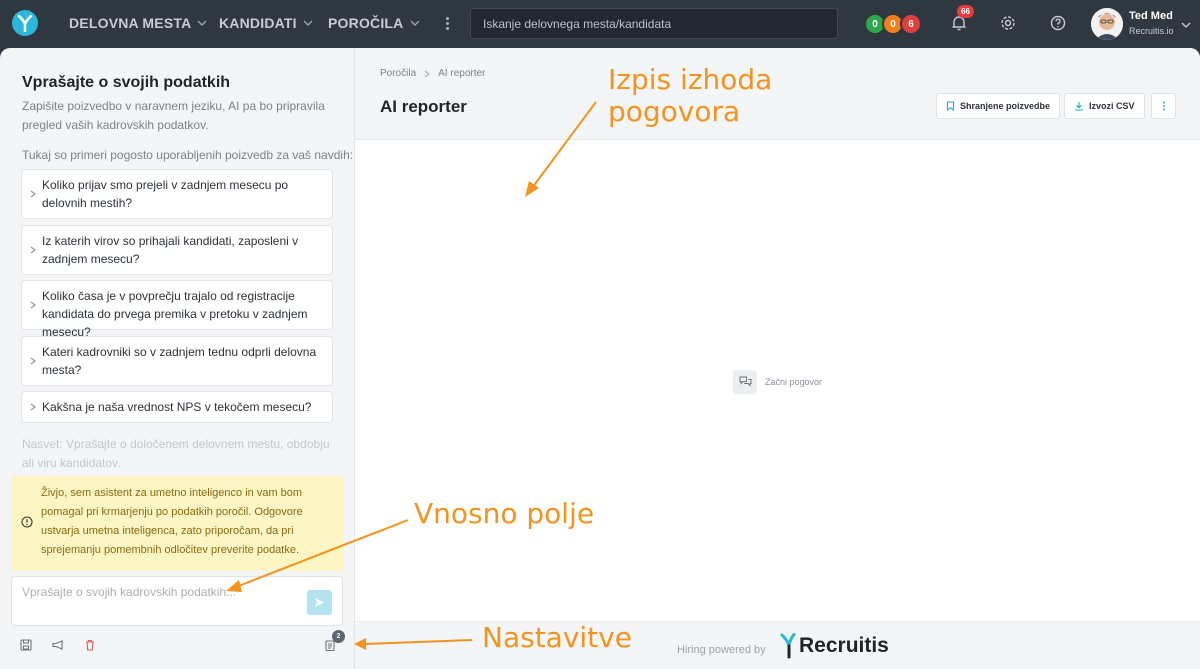 The width and height of the screenshot is (1200, 669). Describe the element at coordinates (322, 553) in the screenshot. I see `arrow-input` at that location.